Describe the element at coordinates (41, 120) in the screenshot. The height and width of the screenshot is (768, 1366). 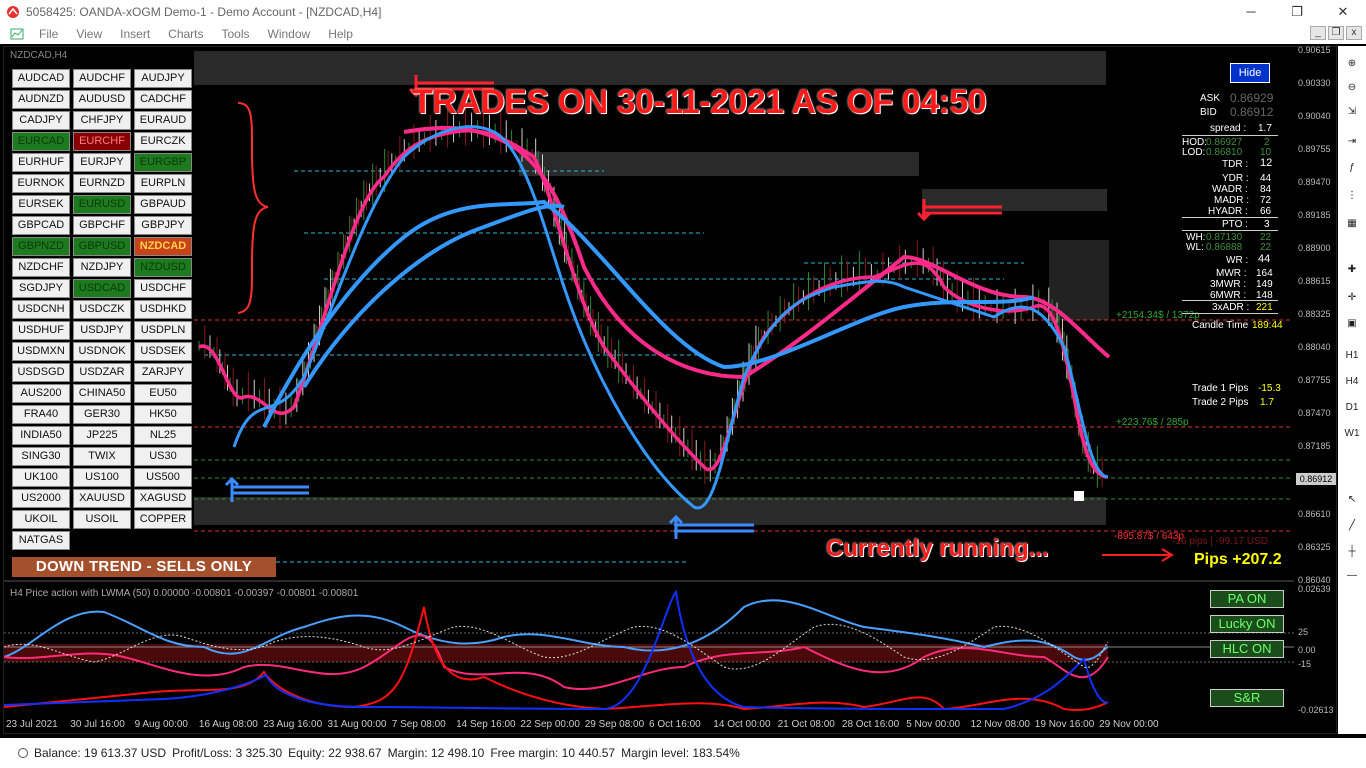
I see `symbol-button-cadjpy: CADJPY` at that location.